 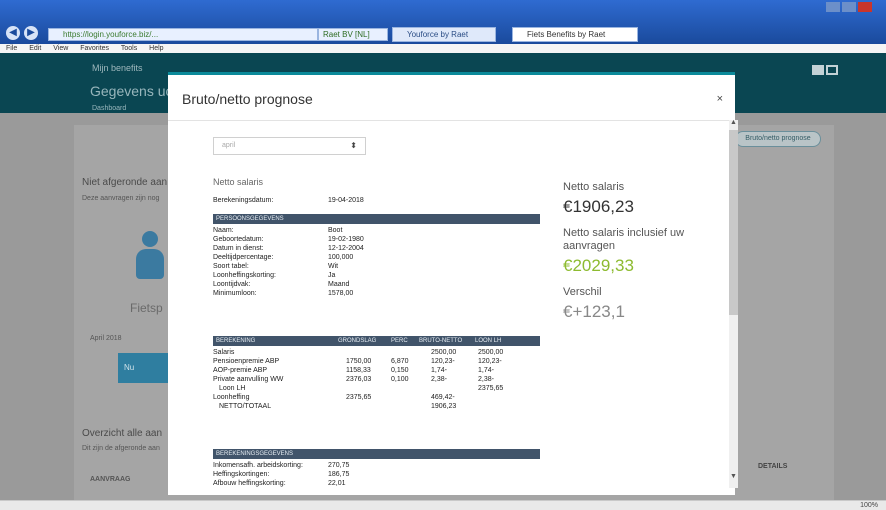 What do you see at coordinates (131, 91) in the screenshot?
I see `page-title: Gegevens uc` at bounding box center [131, 91].